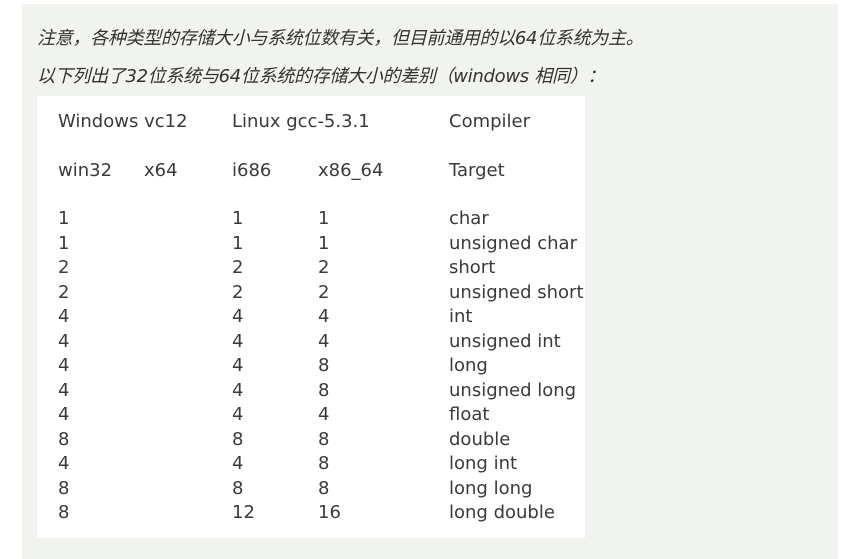 Image resolution: width=860 pixels, height=559 pixels. I want to click on table-cell-i686: 12, so click(243, 512).